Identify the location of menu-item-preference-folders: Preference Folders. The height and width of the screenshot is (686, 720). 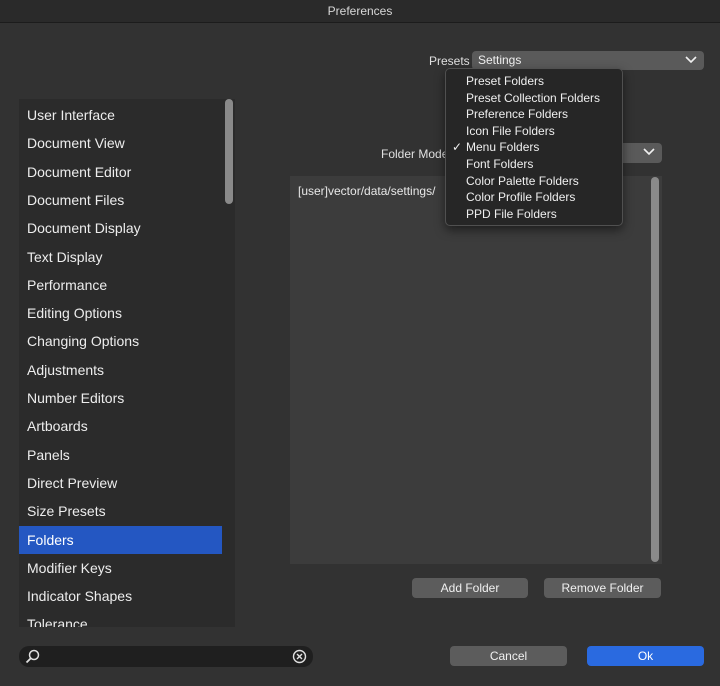
(541, 114).